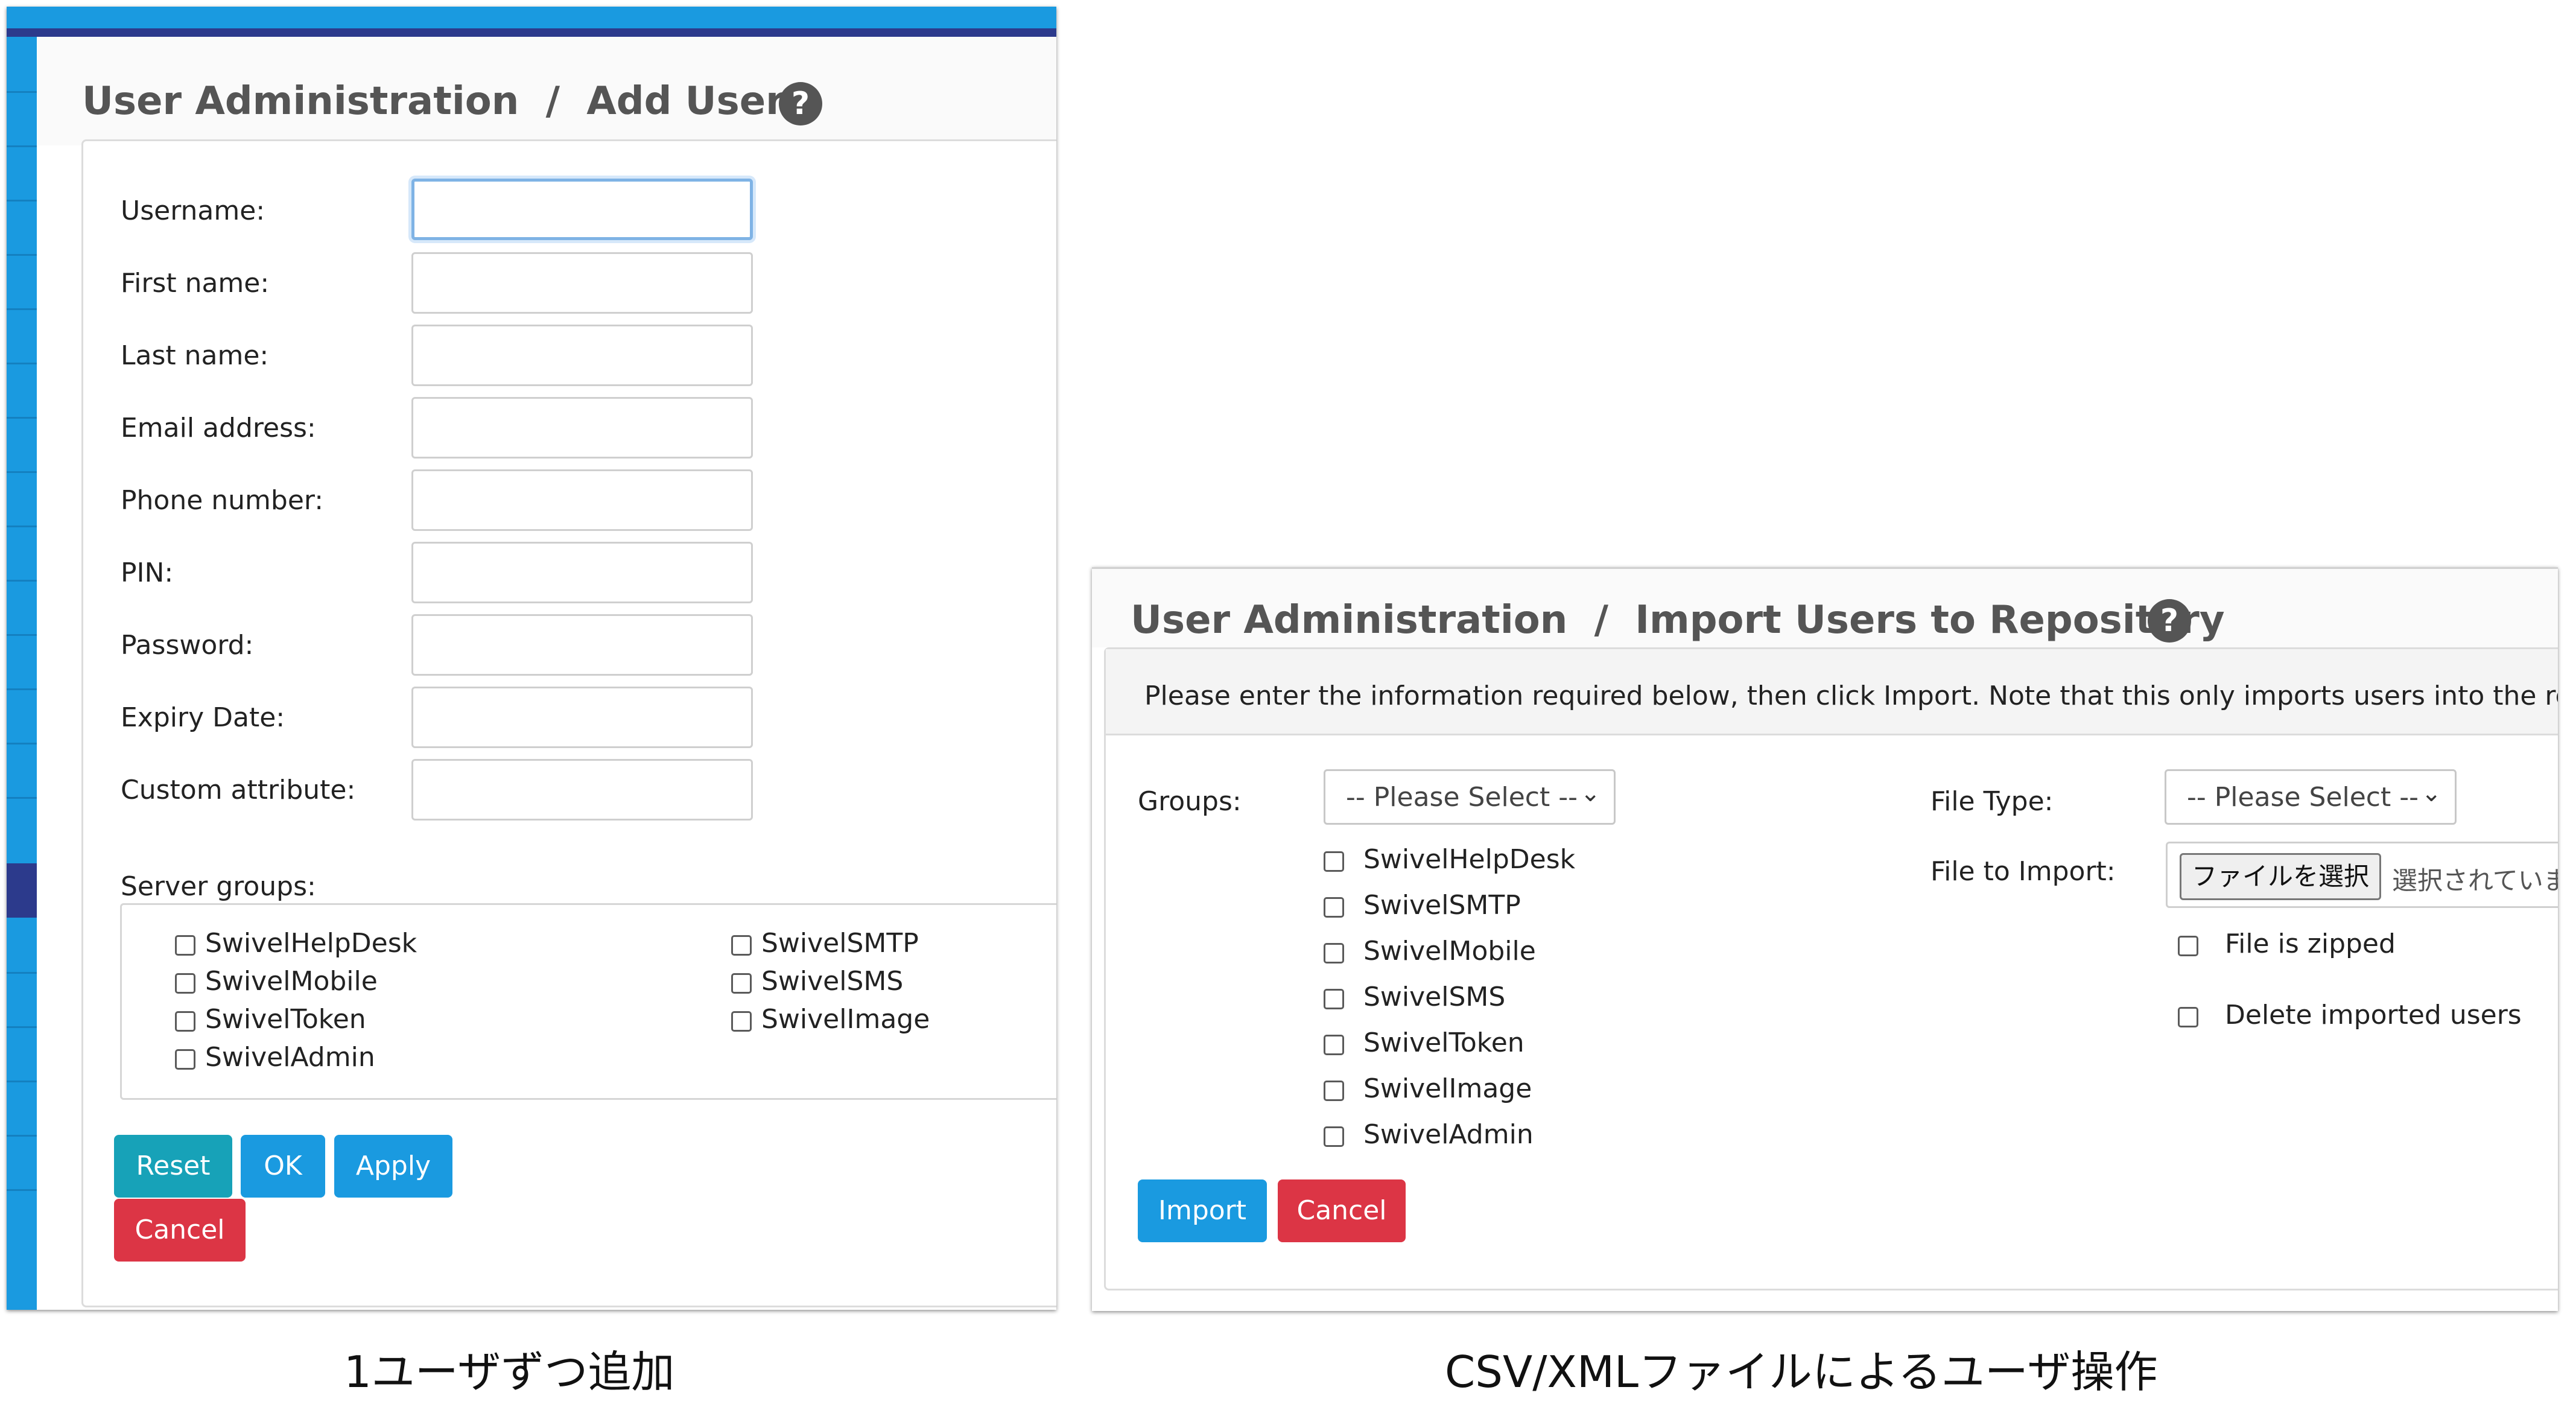 Image resolution: width=2576 pixels, height=1419 pixels. What do you see at coordinates (2311, 797) in the screenshot?
I see `file-type-select: -- Please Select -- ⌄` at bounding box center [2311, 797].